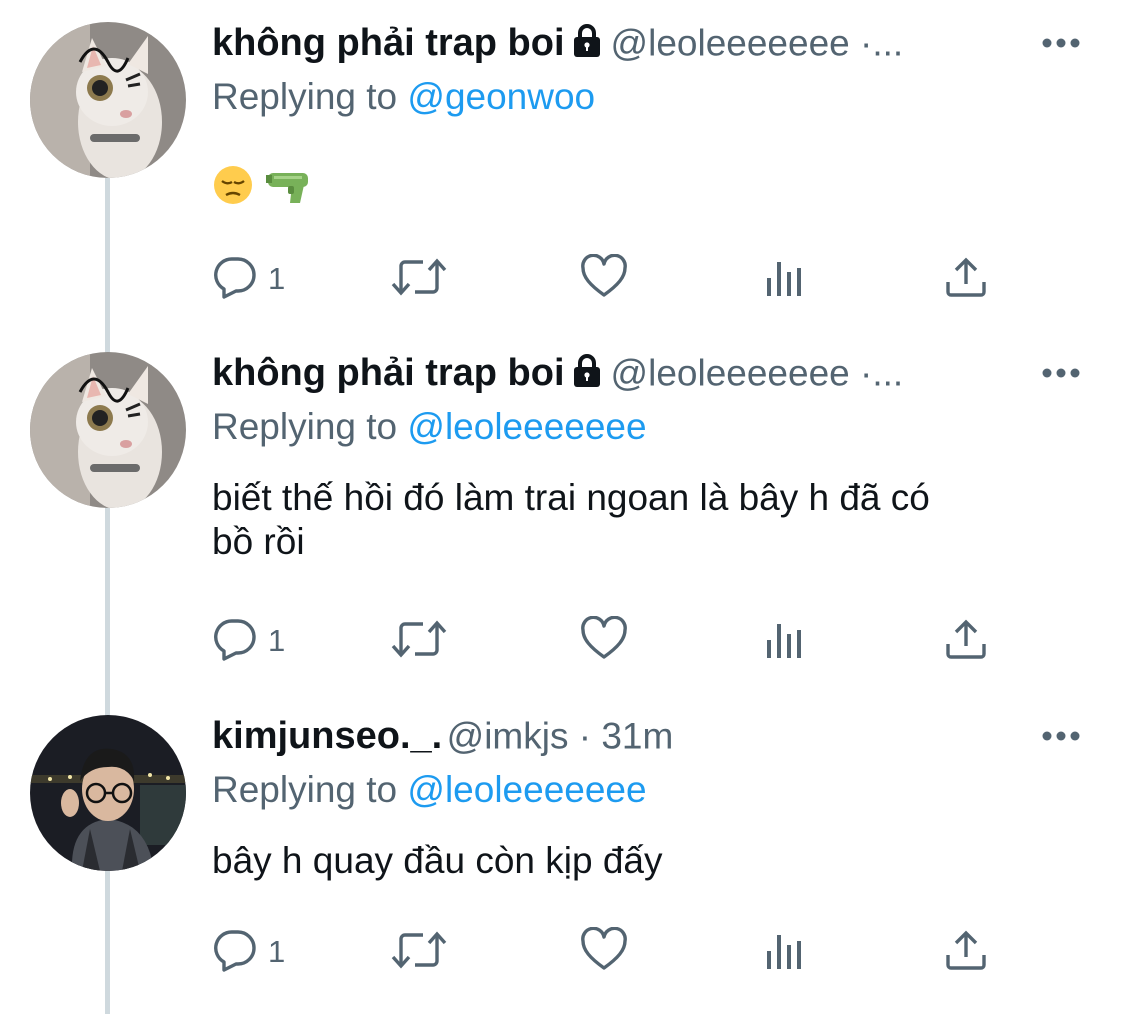 The height and width of the screenshot is (1014, 1125). Describe the element at coordinates (258, 541) in the screenshot. I see `tweet-text-line: bồ rồi` at that location.